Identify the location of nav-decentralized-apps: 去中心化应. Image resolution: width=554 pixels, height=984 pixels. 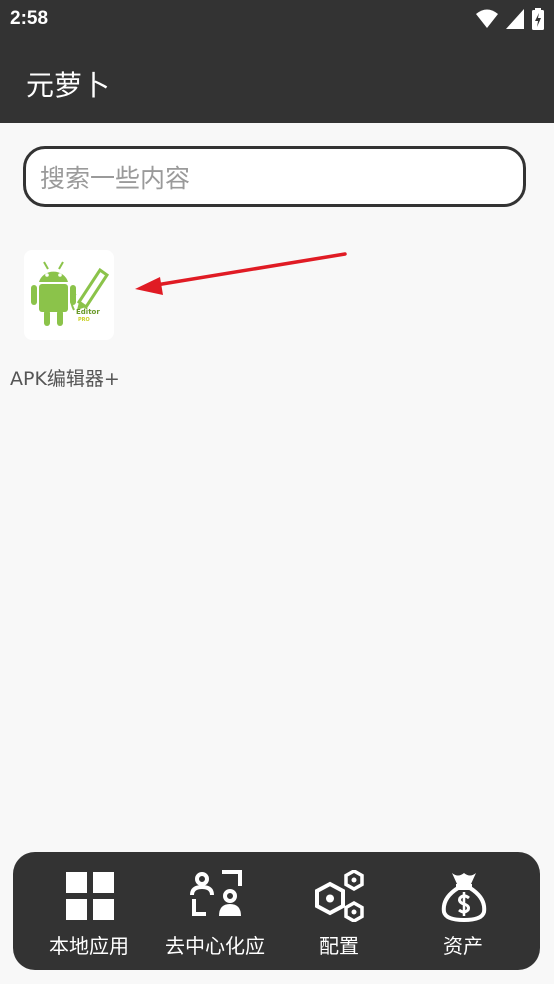
(215, 911).